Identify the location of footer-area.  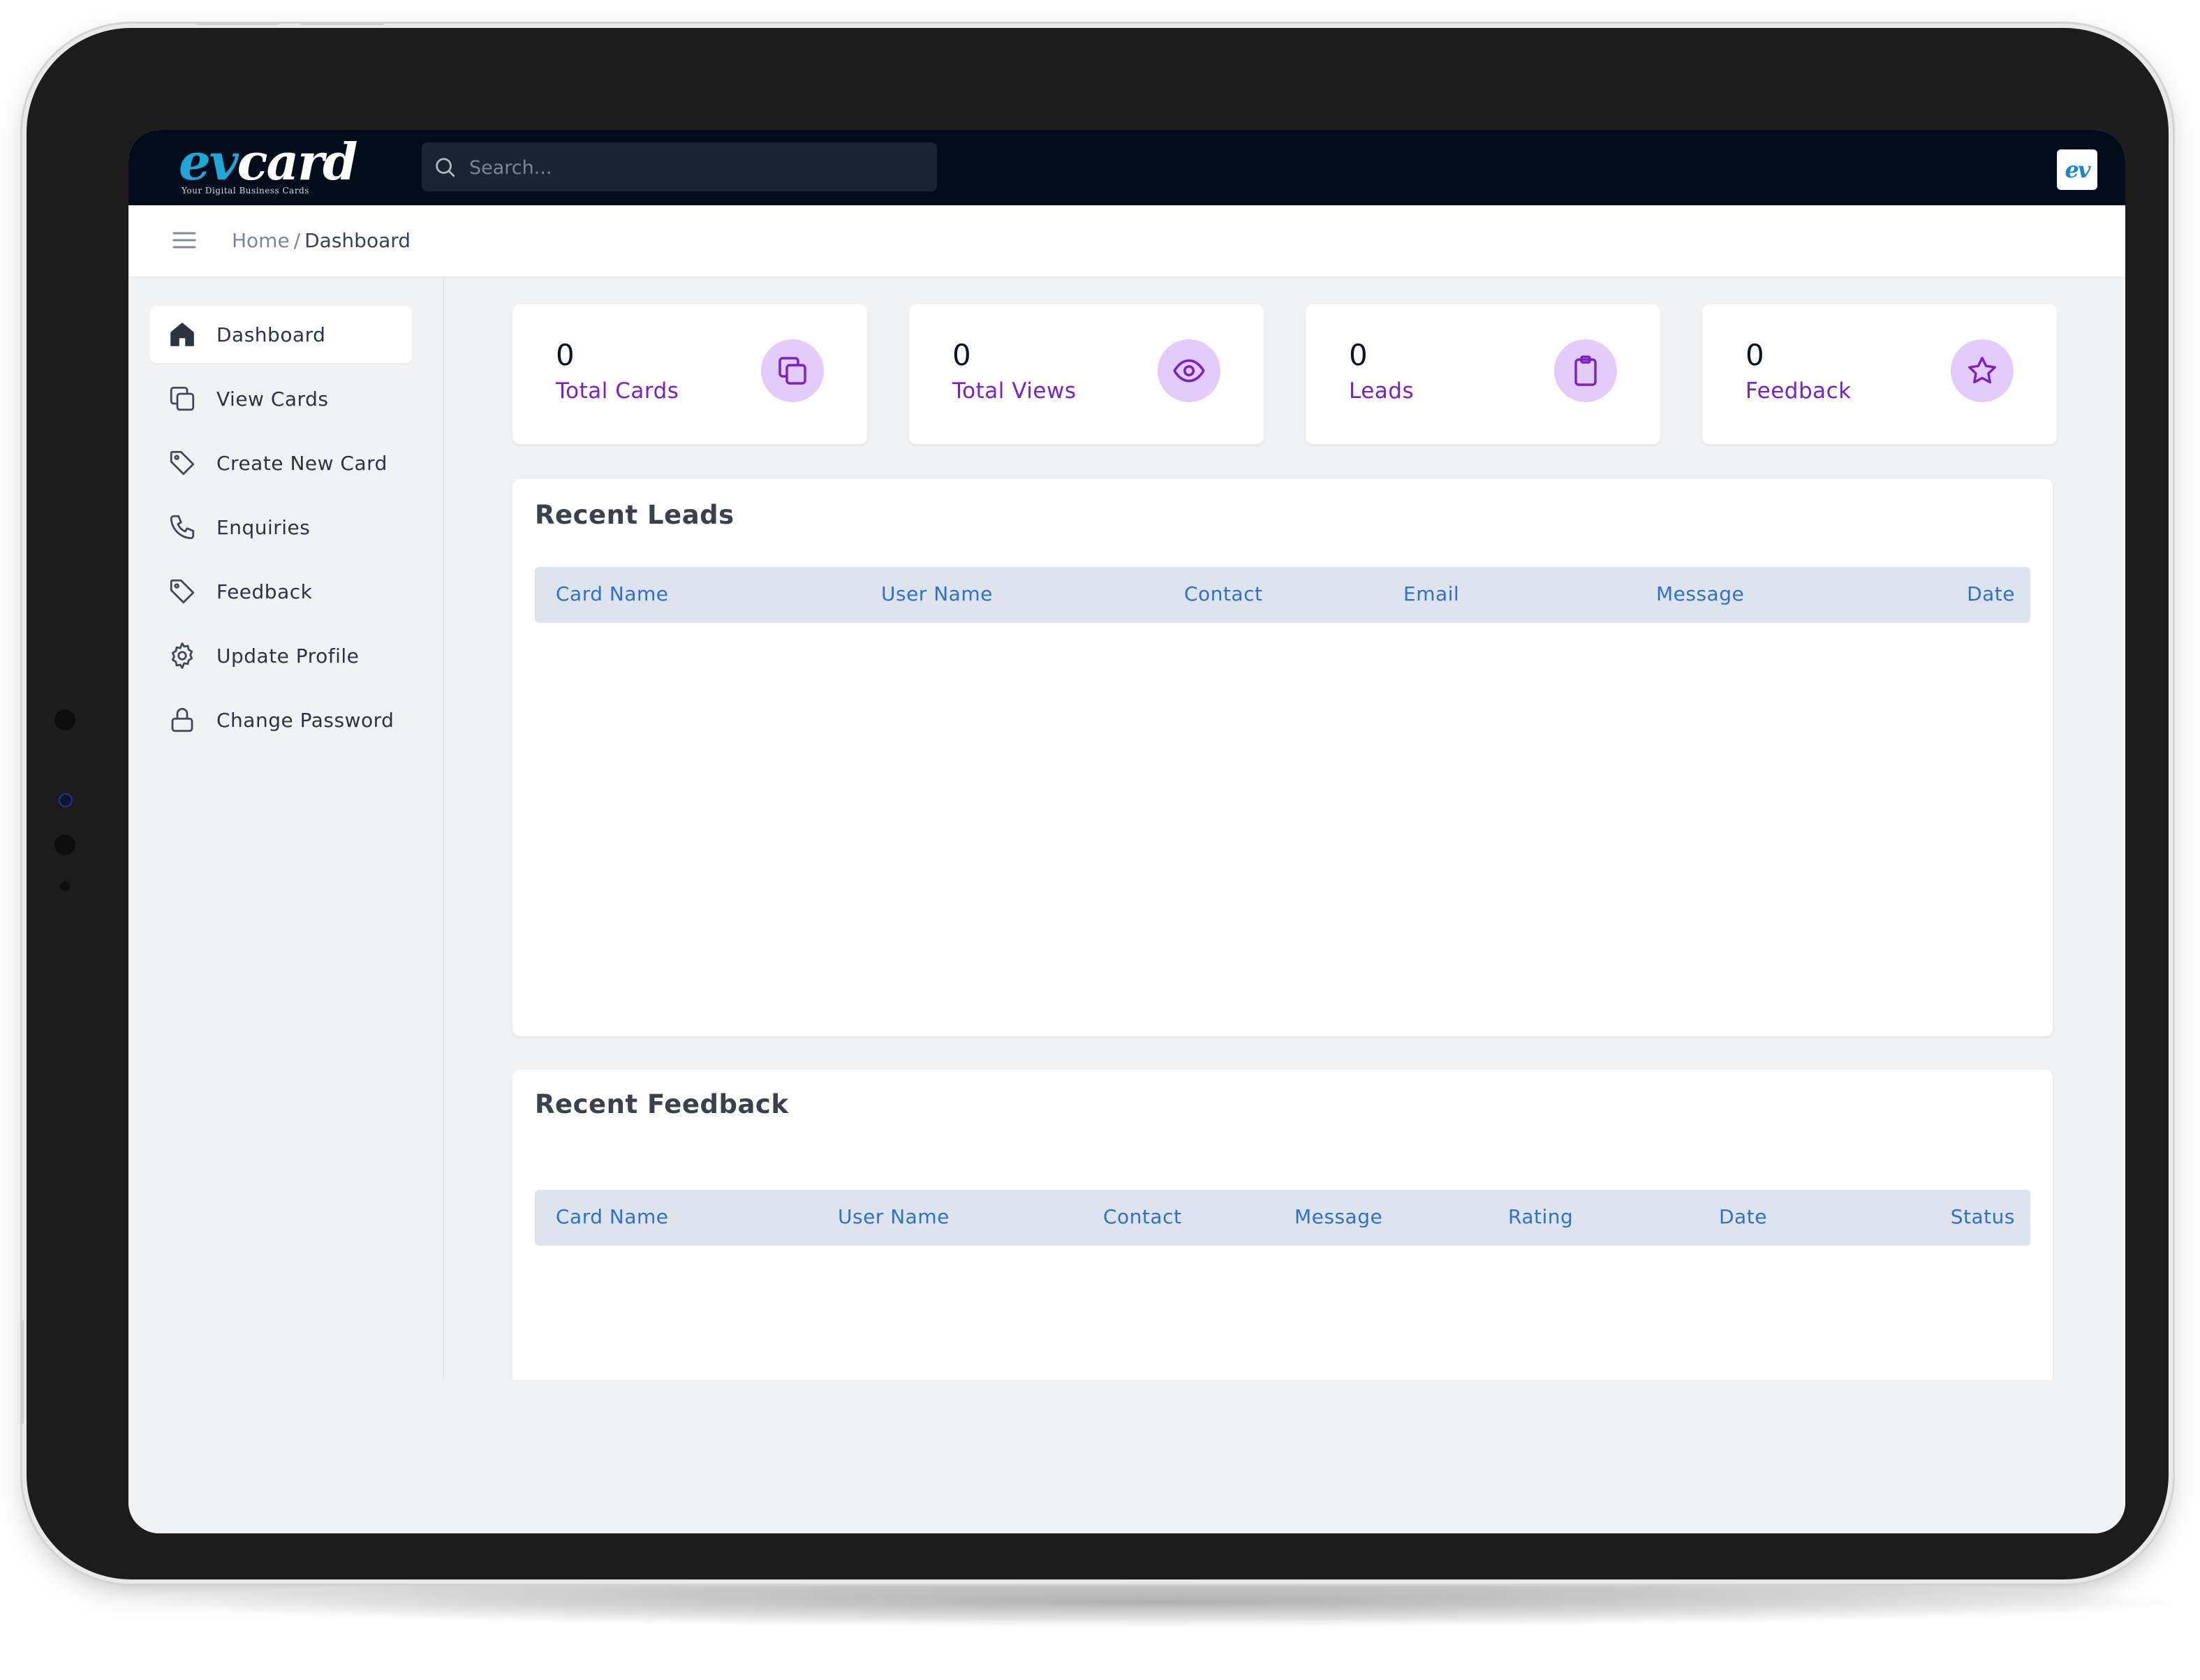
(1126, 1456).